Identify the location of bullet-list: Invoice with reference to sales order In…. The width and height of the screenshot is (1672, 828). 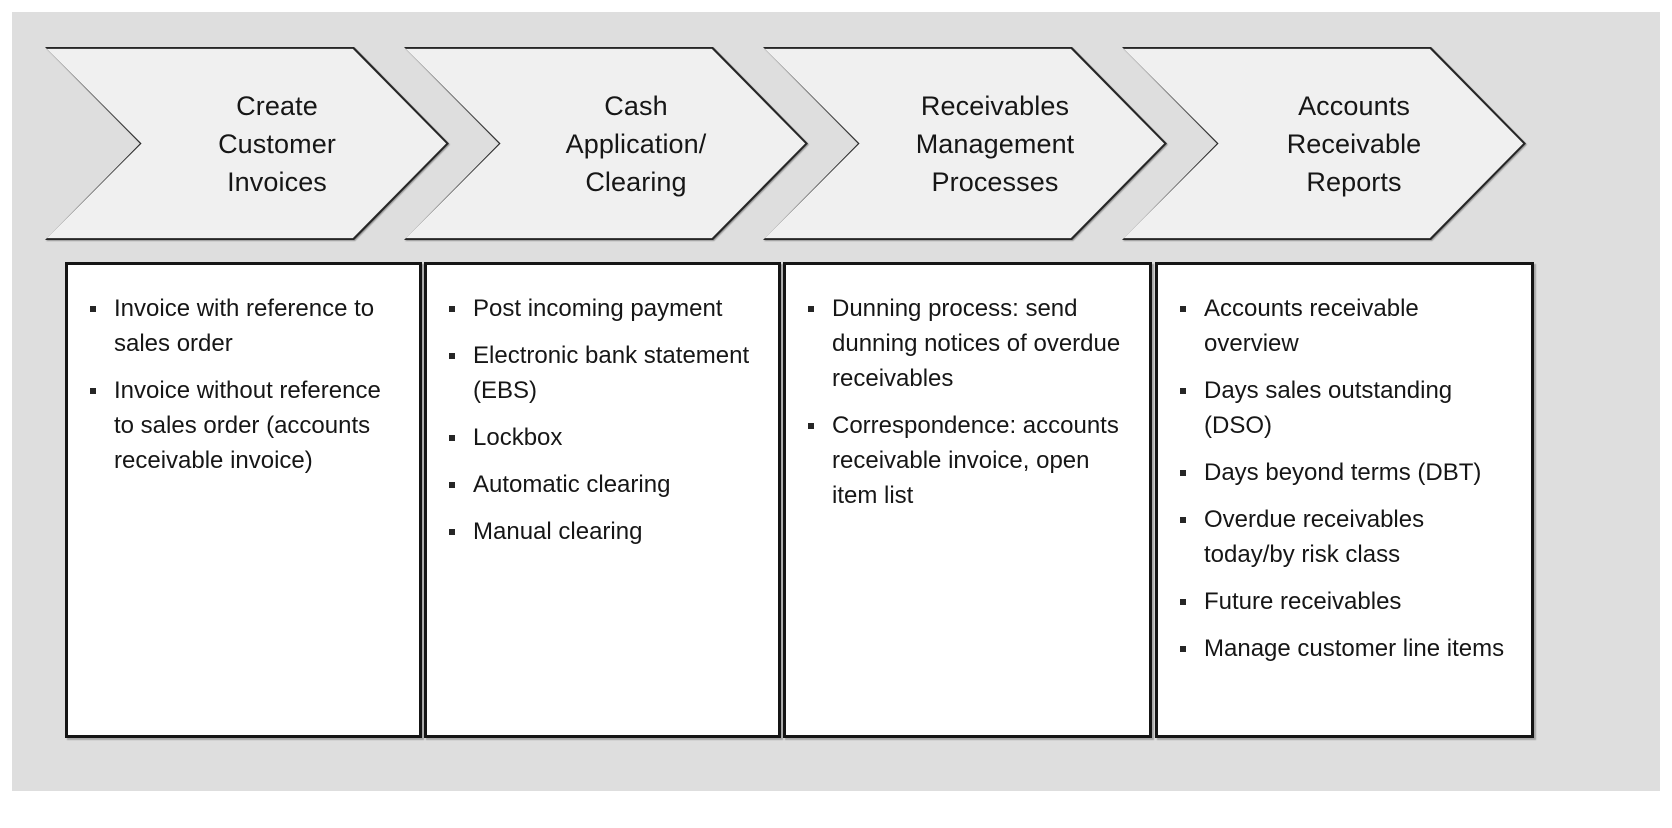
(244, 384).